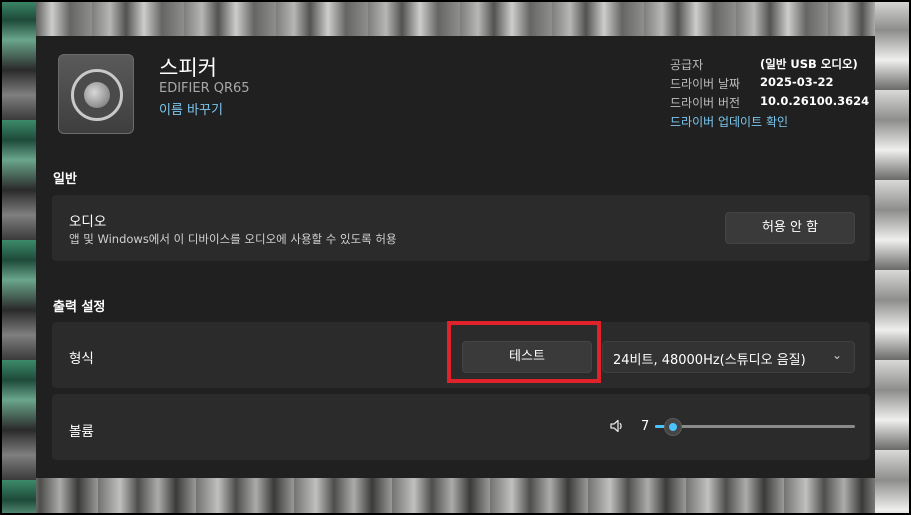 The width and height of the screenshot is (911, 515). I want to click on speaker-volume-icon, so click(617, 426).